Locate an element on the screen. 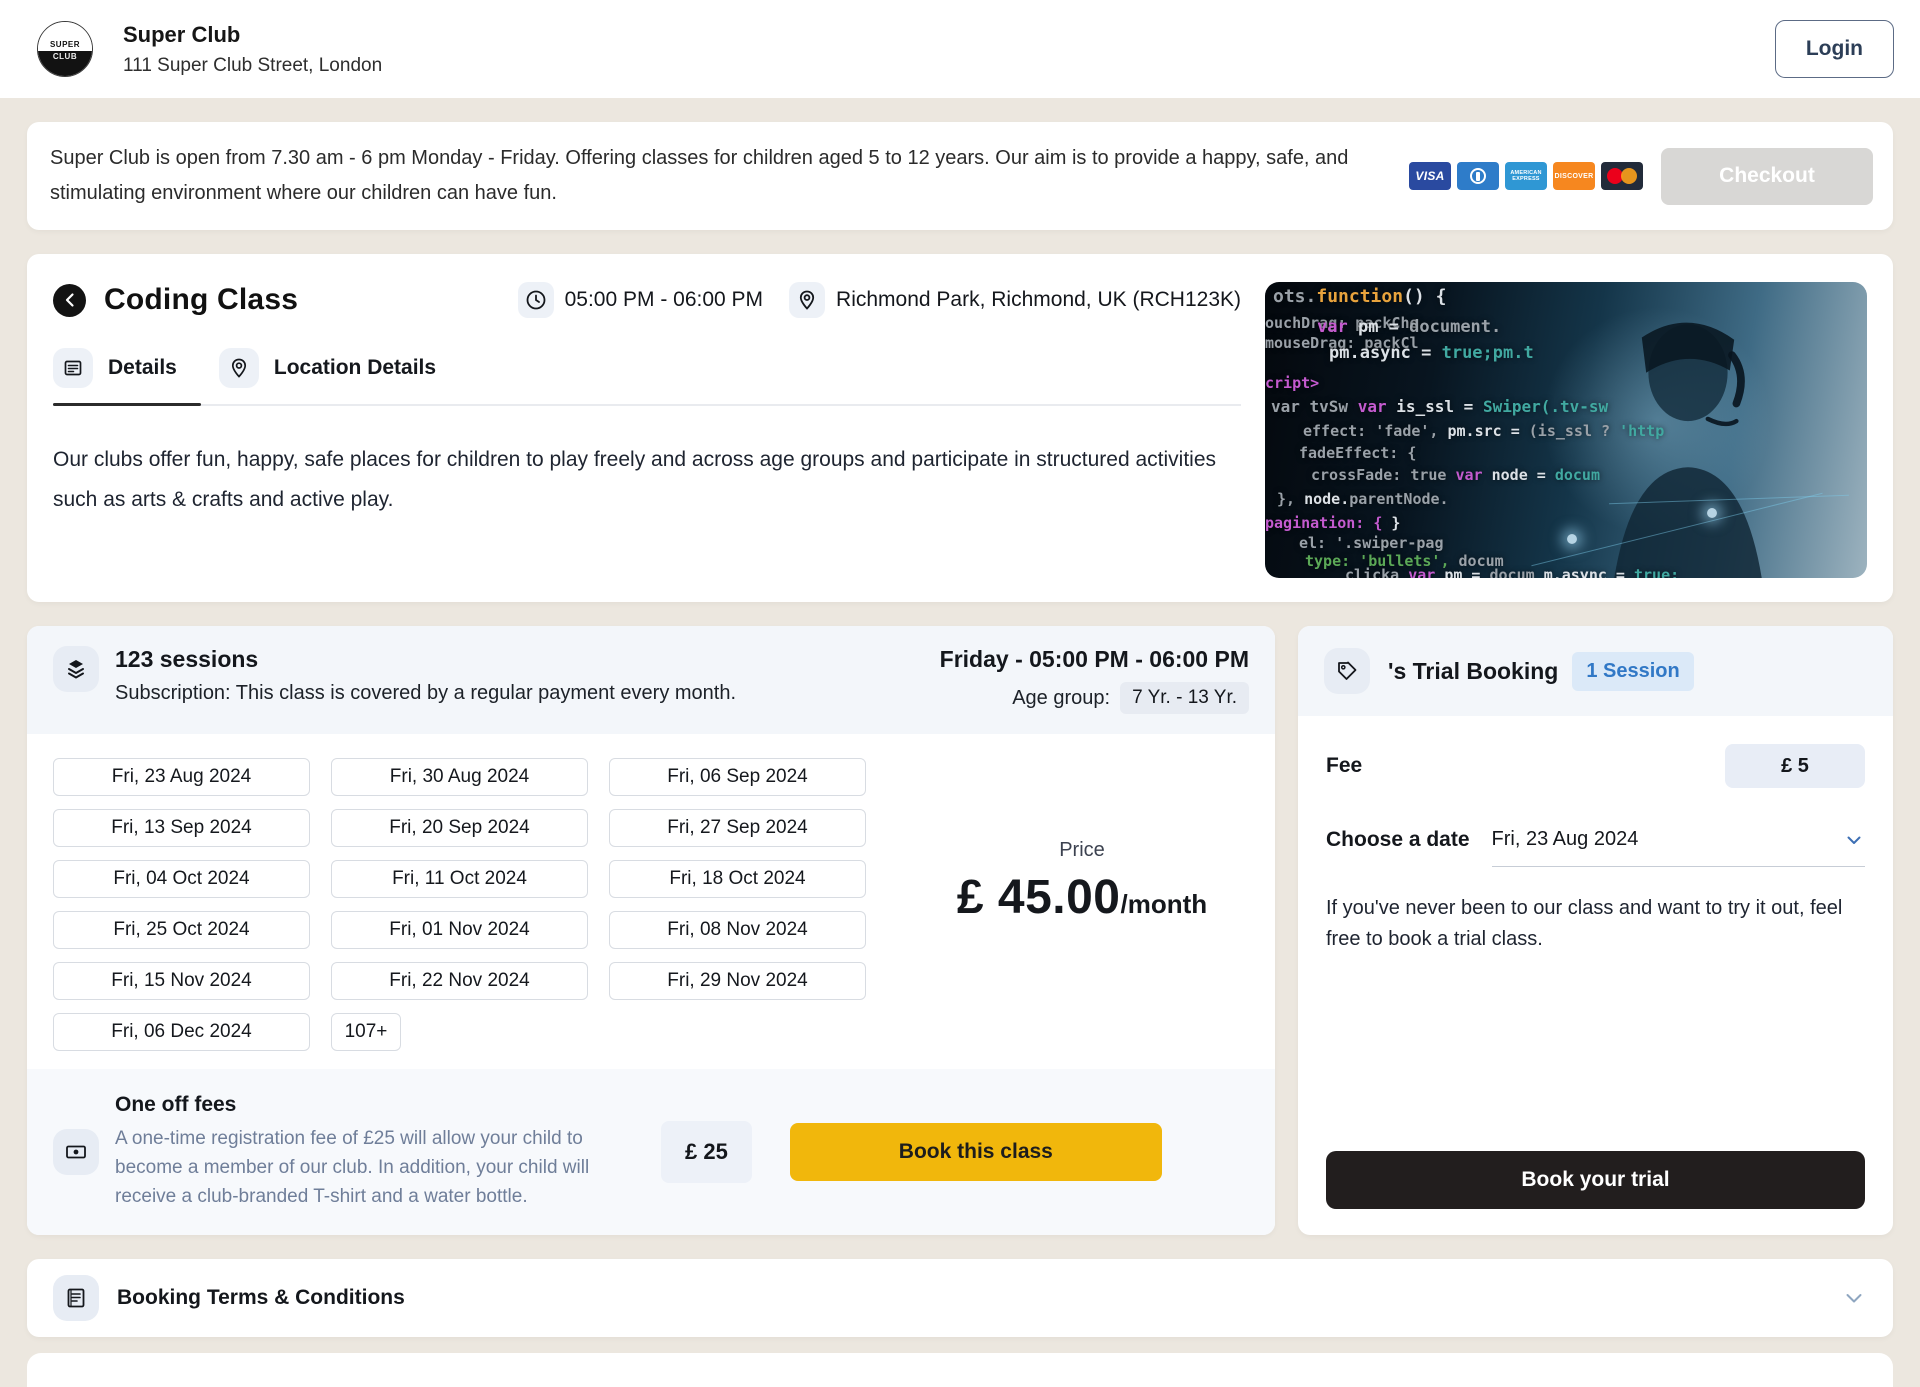 The width and height of the screenshot is (1920, 1387). code-text-line: el: '.swiper-pag is located at coordinates (1371, 543).